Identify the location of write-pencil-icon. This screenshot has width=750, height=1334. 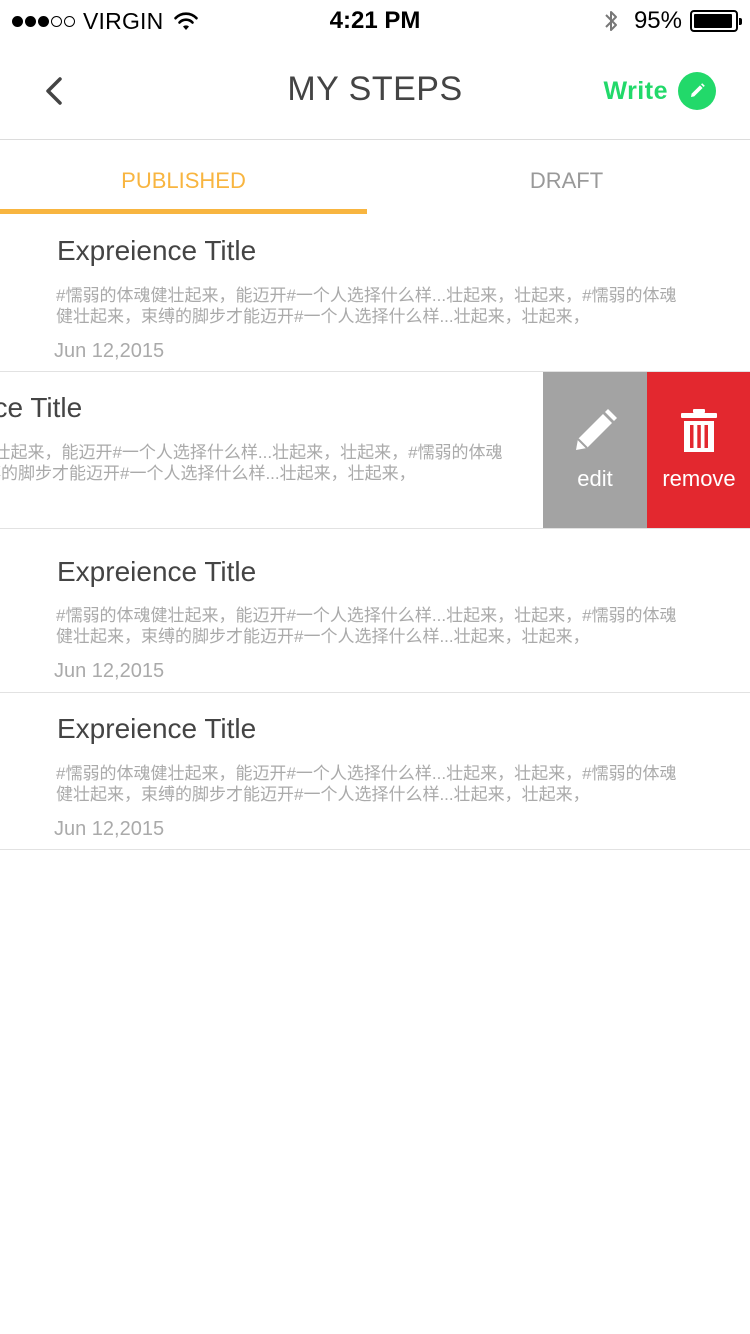
(697, 91).